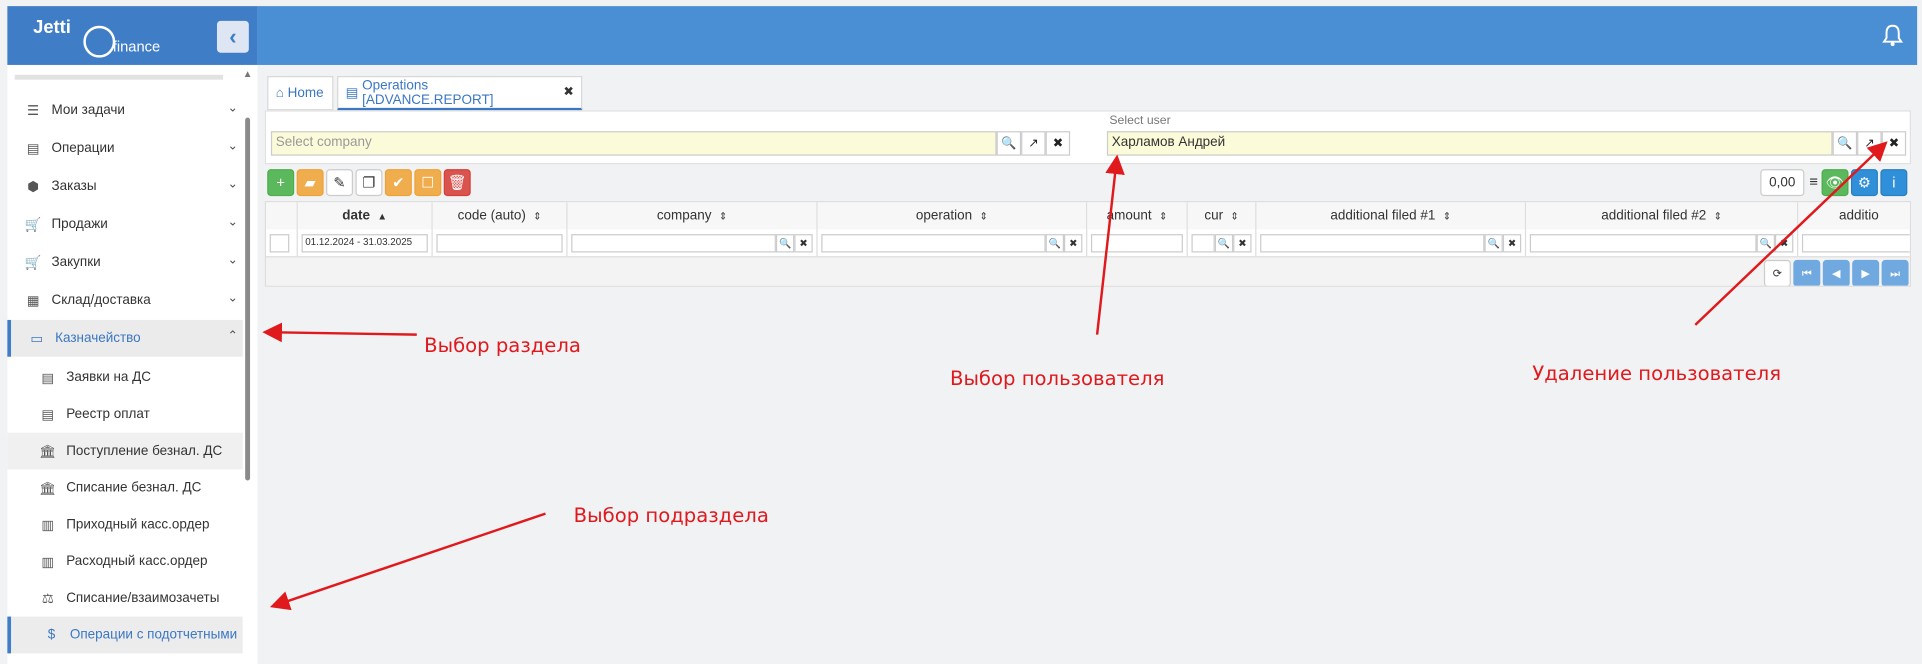 Image resolution: width=1922 pixels, height=664 pixels. What do you see at coordinates (407, 561) in the screenshot?
I see `arrow-to-subsection` at bounding box center [407, 561].